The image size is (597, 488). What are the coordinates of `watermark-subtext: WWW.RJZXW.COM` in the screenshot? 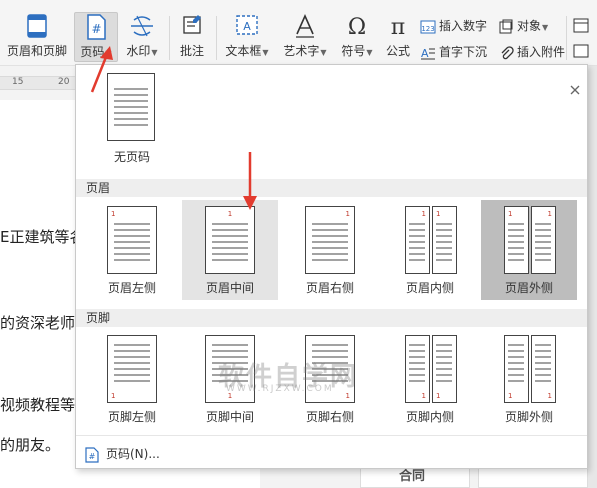 It's located at (280, 389).